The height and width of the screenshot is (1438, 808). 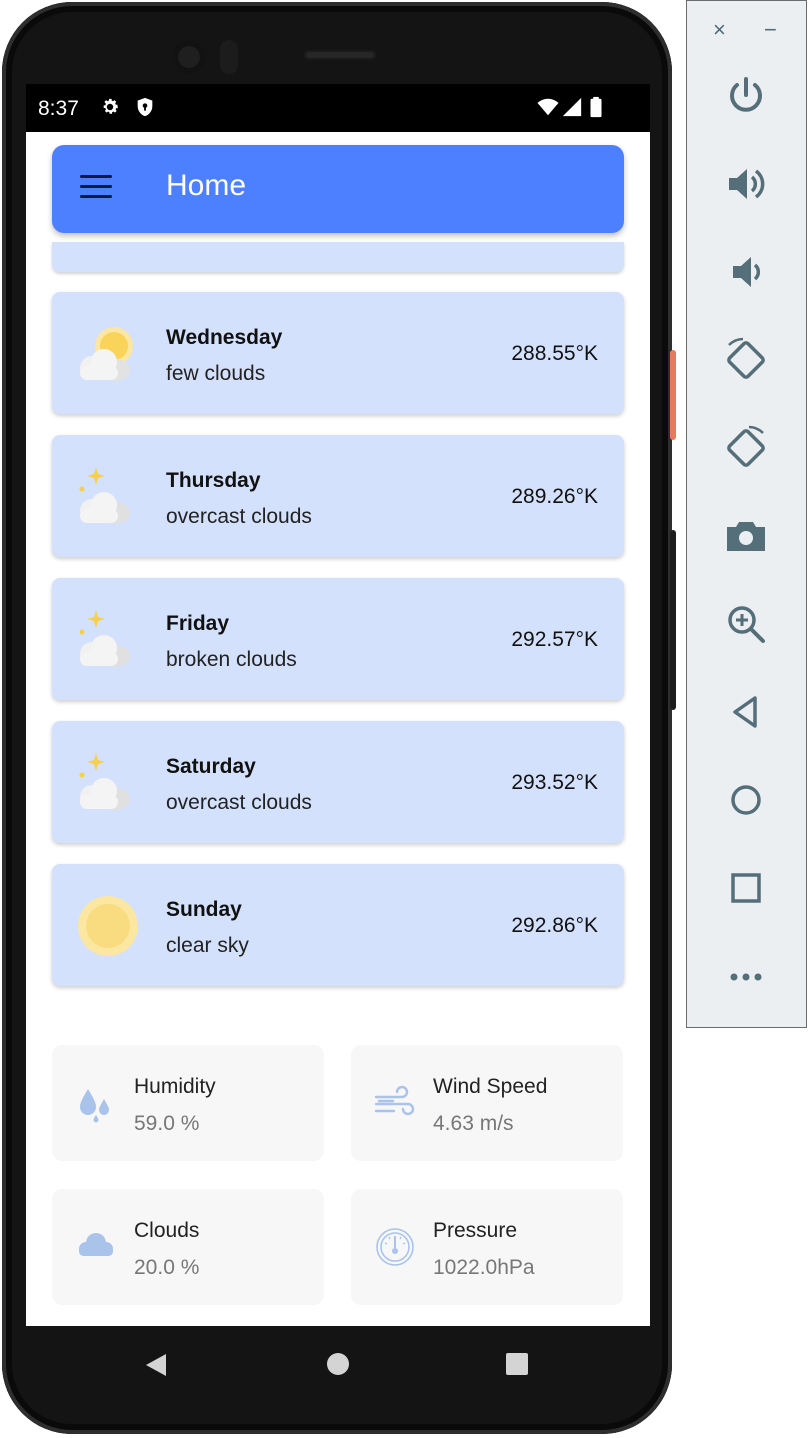 I want to click on sensor, so click(x=229, y=57).